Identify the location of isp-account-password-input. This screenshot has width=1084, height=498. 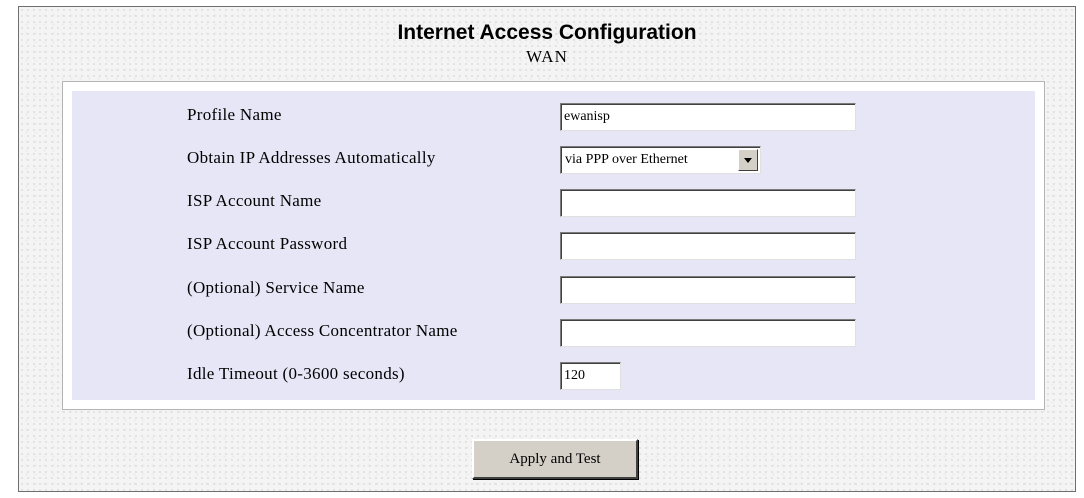
(708, 246).